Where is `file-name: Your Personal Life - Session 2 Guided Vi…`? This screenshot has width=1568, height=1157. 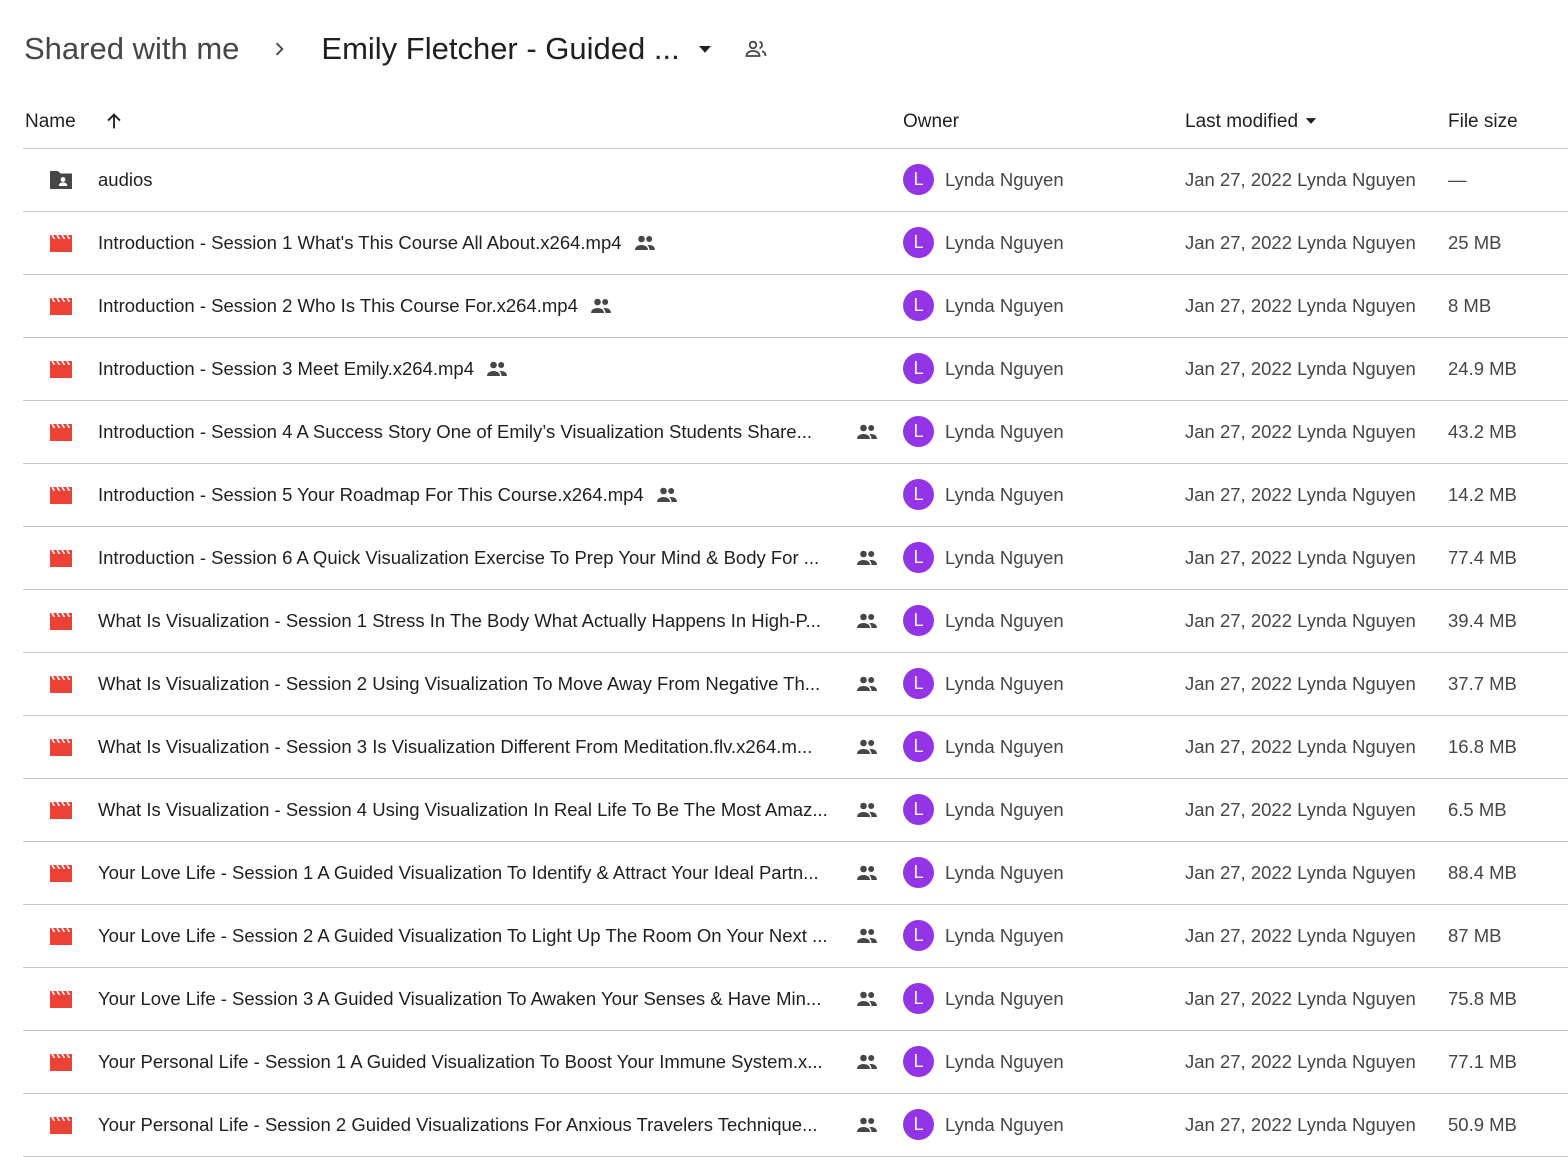
file-name: Your Personal Life - Session 2 Guided Vi… is located at coordinates (458, 1125).